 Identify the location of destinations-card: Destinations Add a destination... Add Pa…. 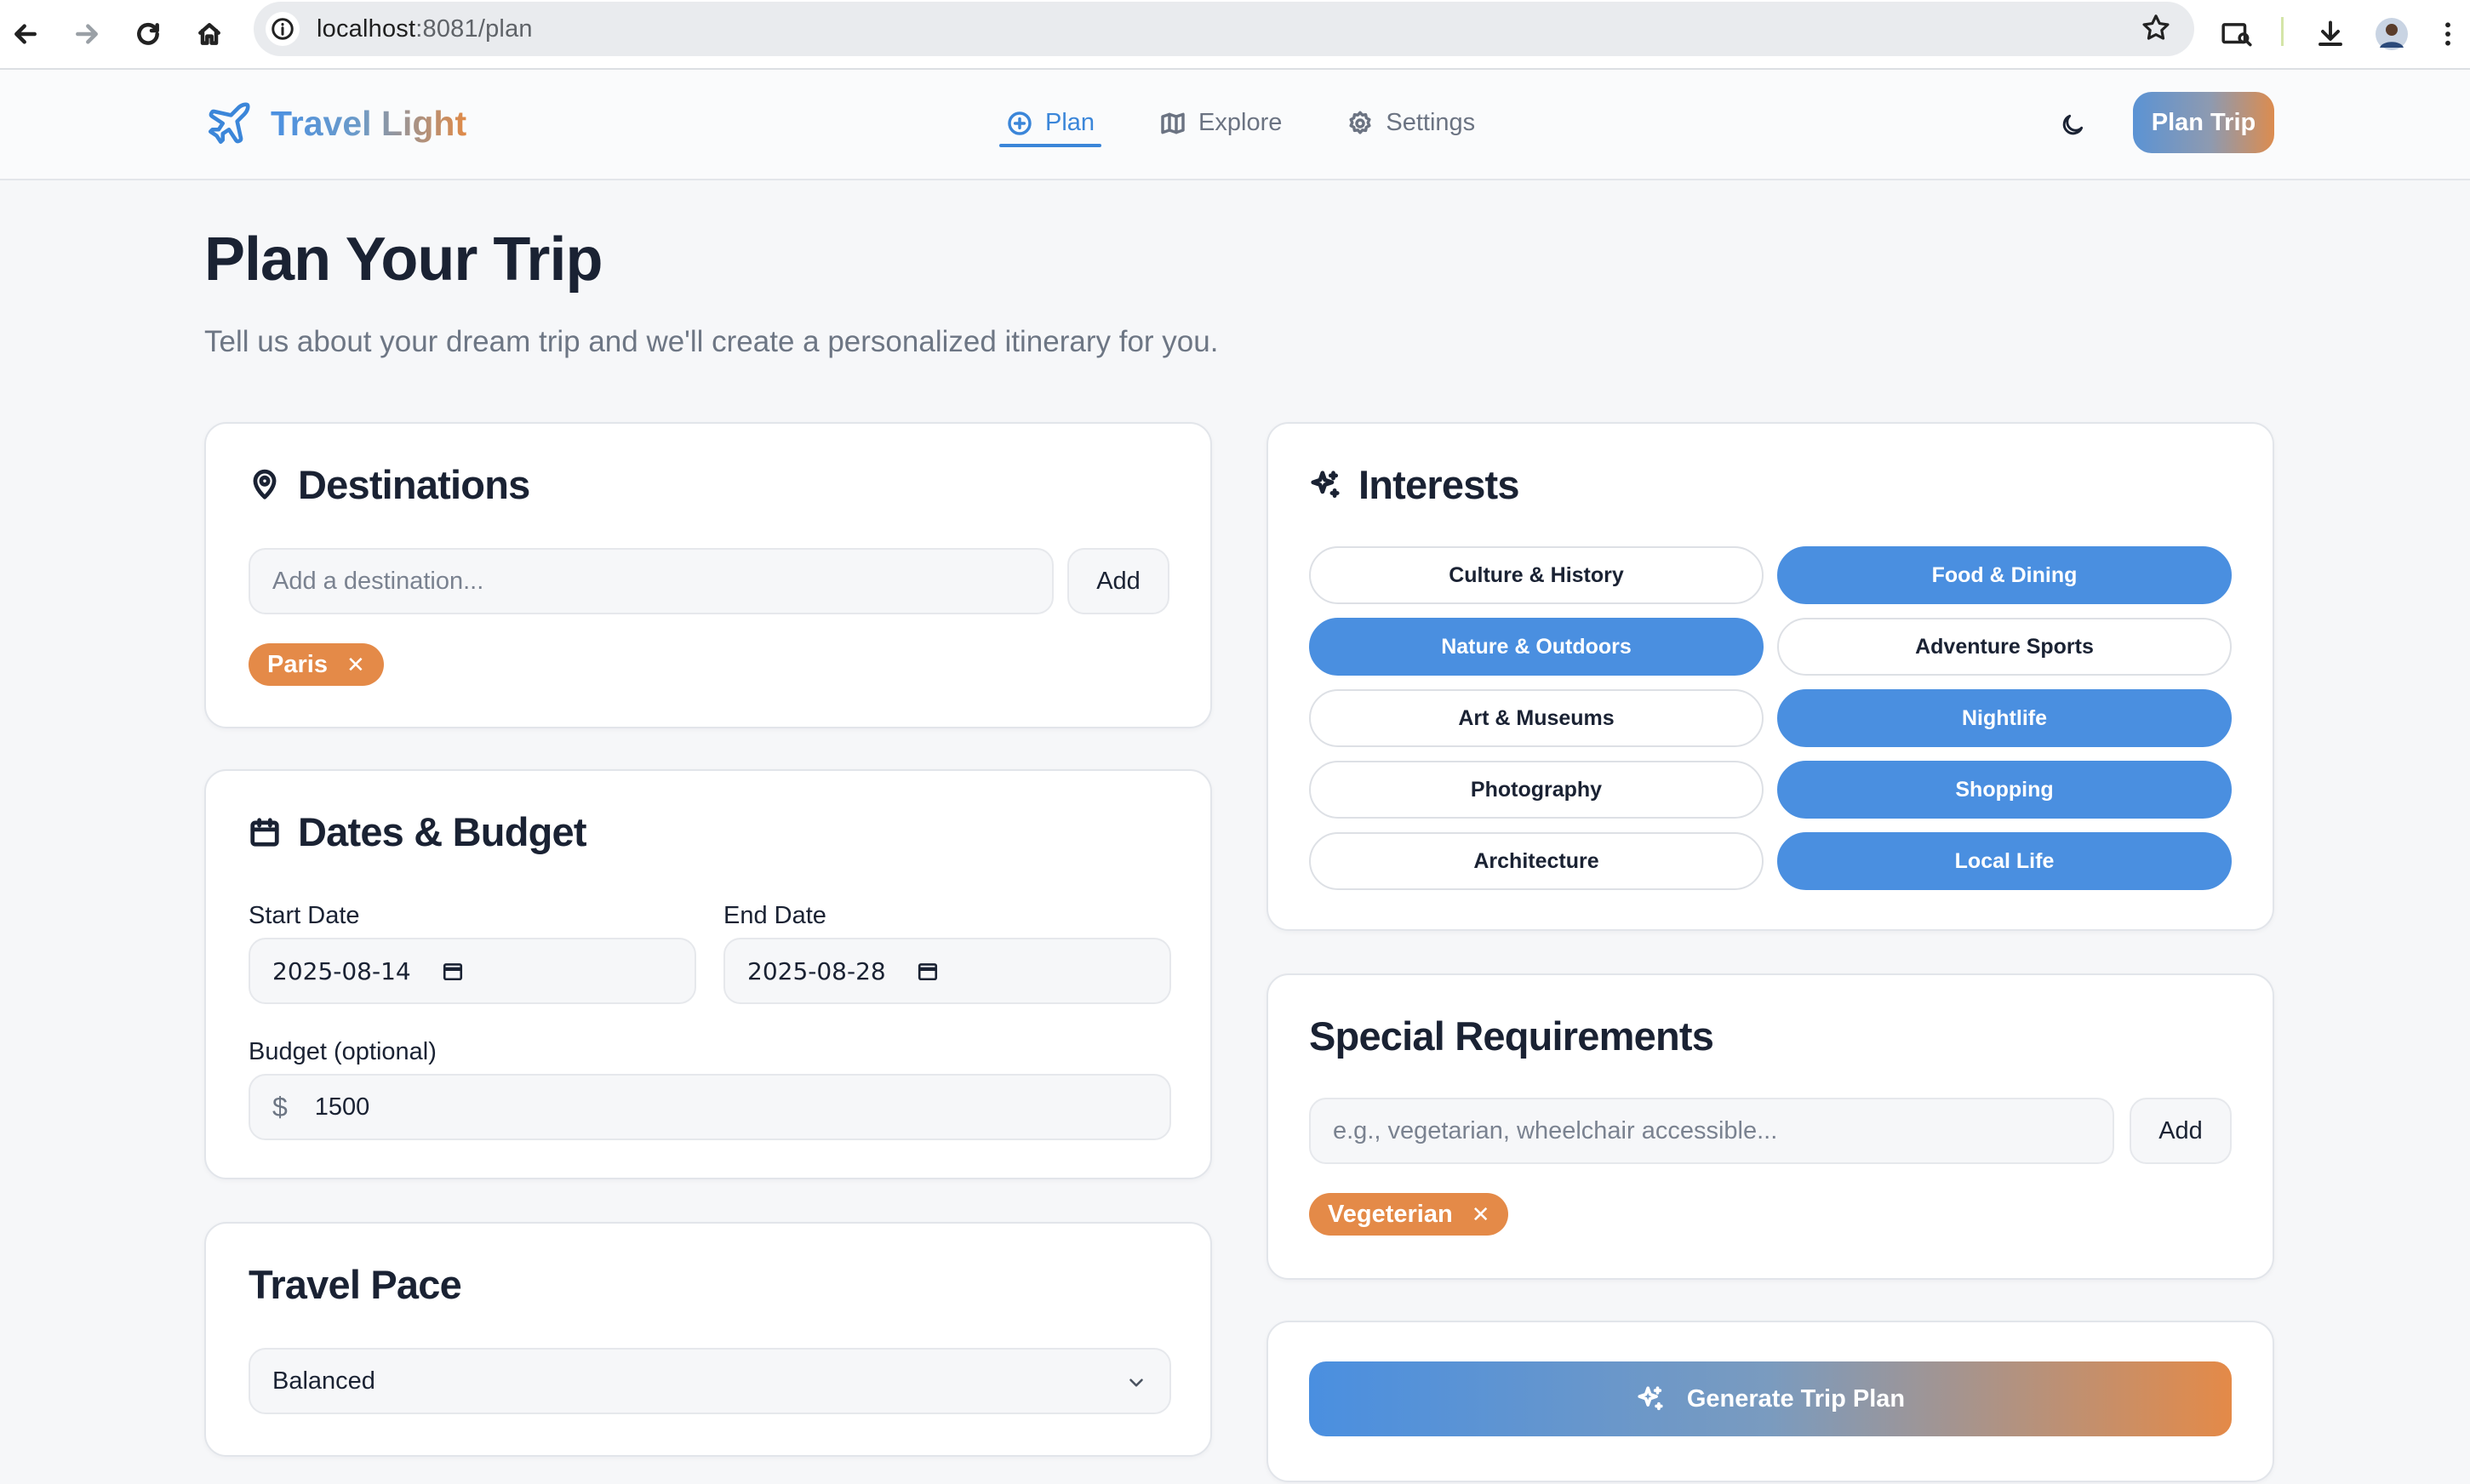
(708, 575).